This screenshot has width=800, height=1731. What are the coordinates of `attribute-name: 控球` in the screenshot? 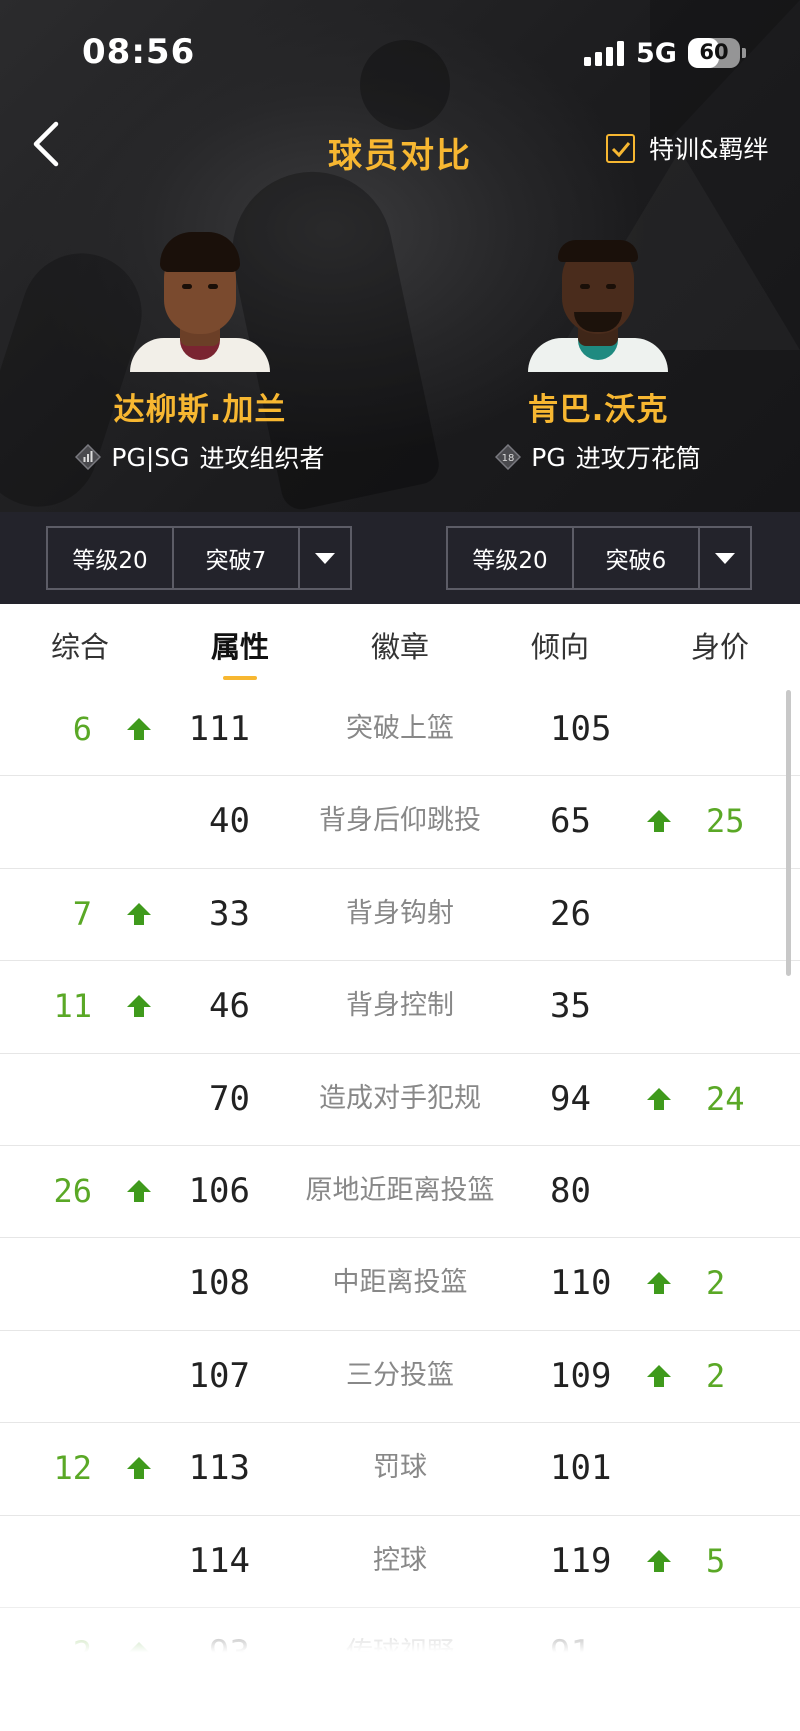 It's located at (400, 1560).